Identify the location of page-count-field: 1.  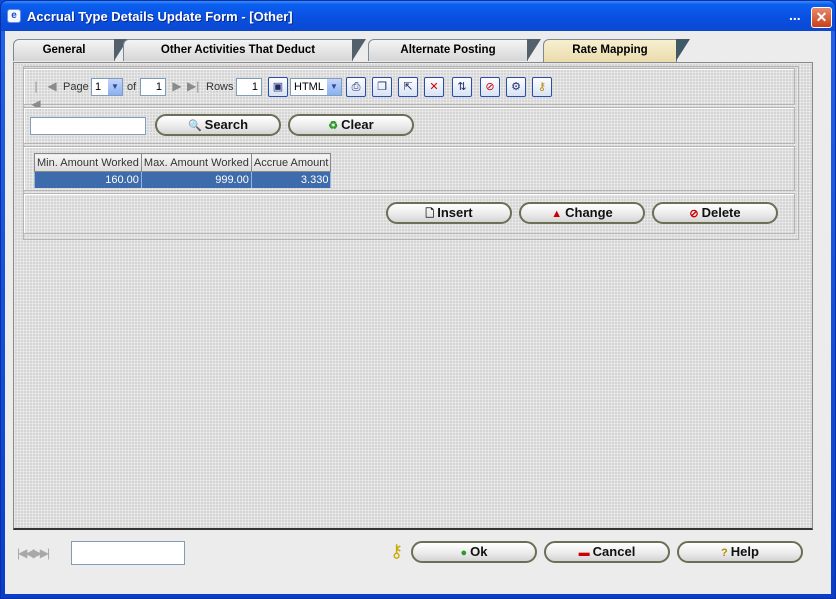
(153, 87).